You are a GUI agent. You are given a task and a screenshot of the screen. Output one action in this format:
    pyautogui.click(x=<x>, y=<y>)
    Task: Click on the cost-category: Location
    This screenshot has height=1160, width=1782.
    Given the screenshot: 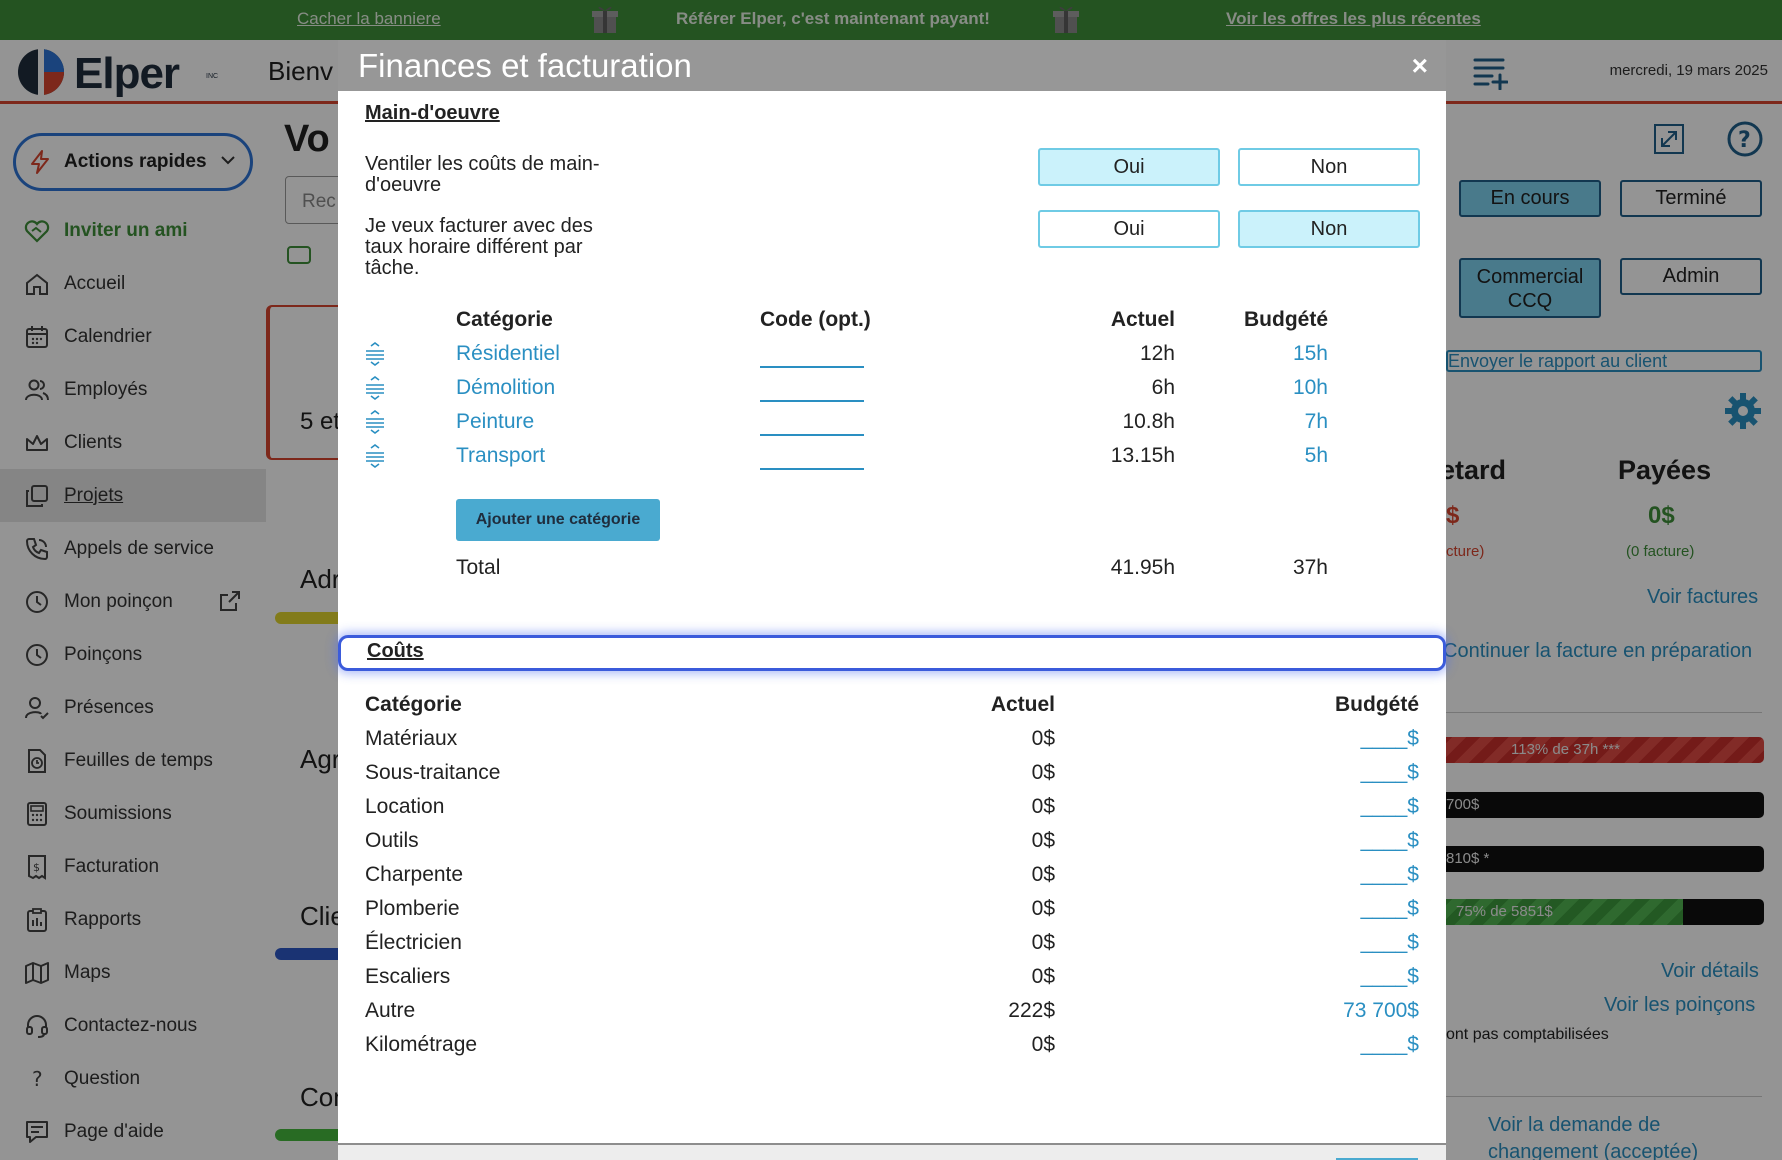 What is the action you would take?
    pyautogui.click(x=405, y=806)
    